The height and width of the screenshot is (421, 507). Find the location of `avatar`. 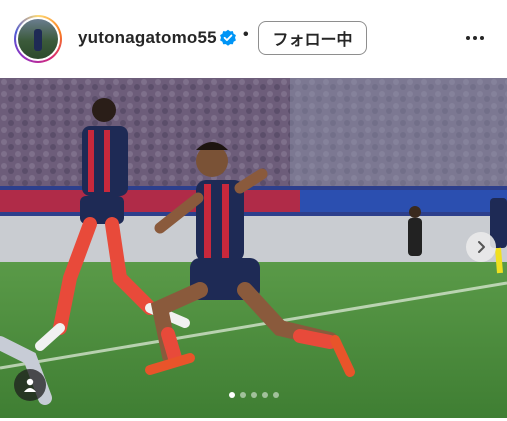

avatar is located at coordinates (38, 39).